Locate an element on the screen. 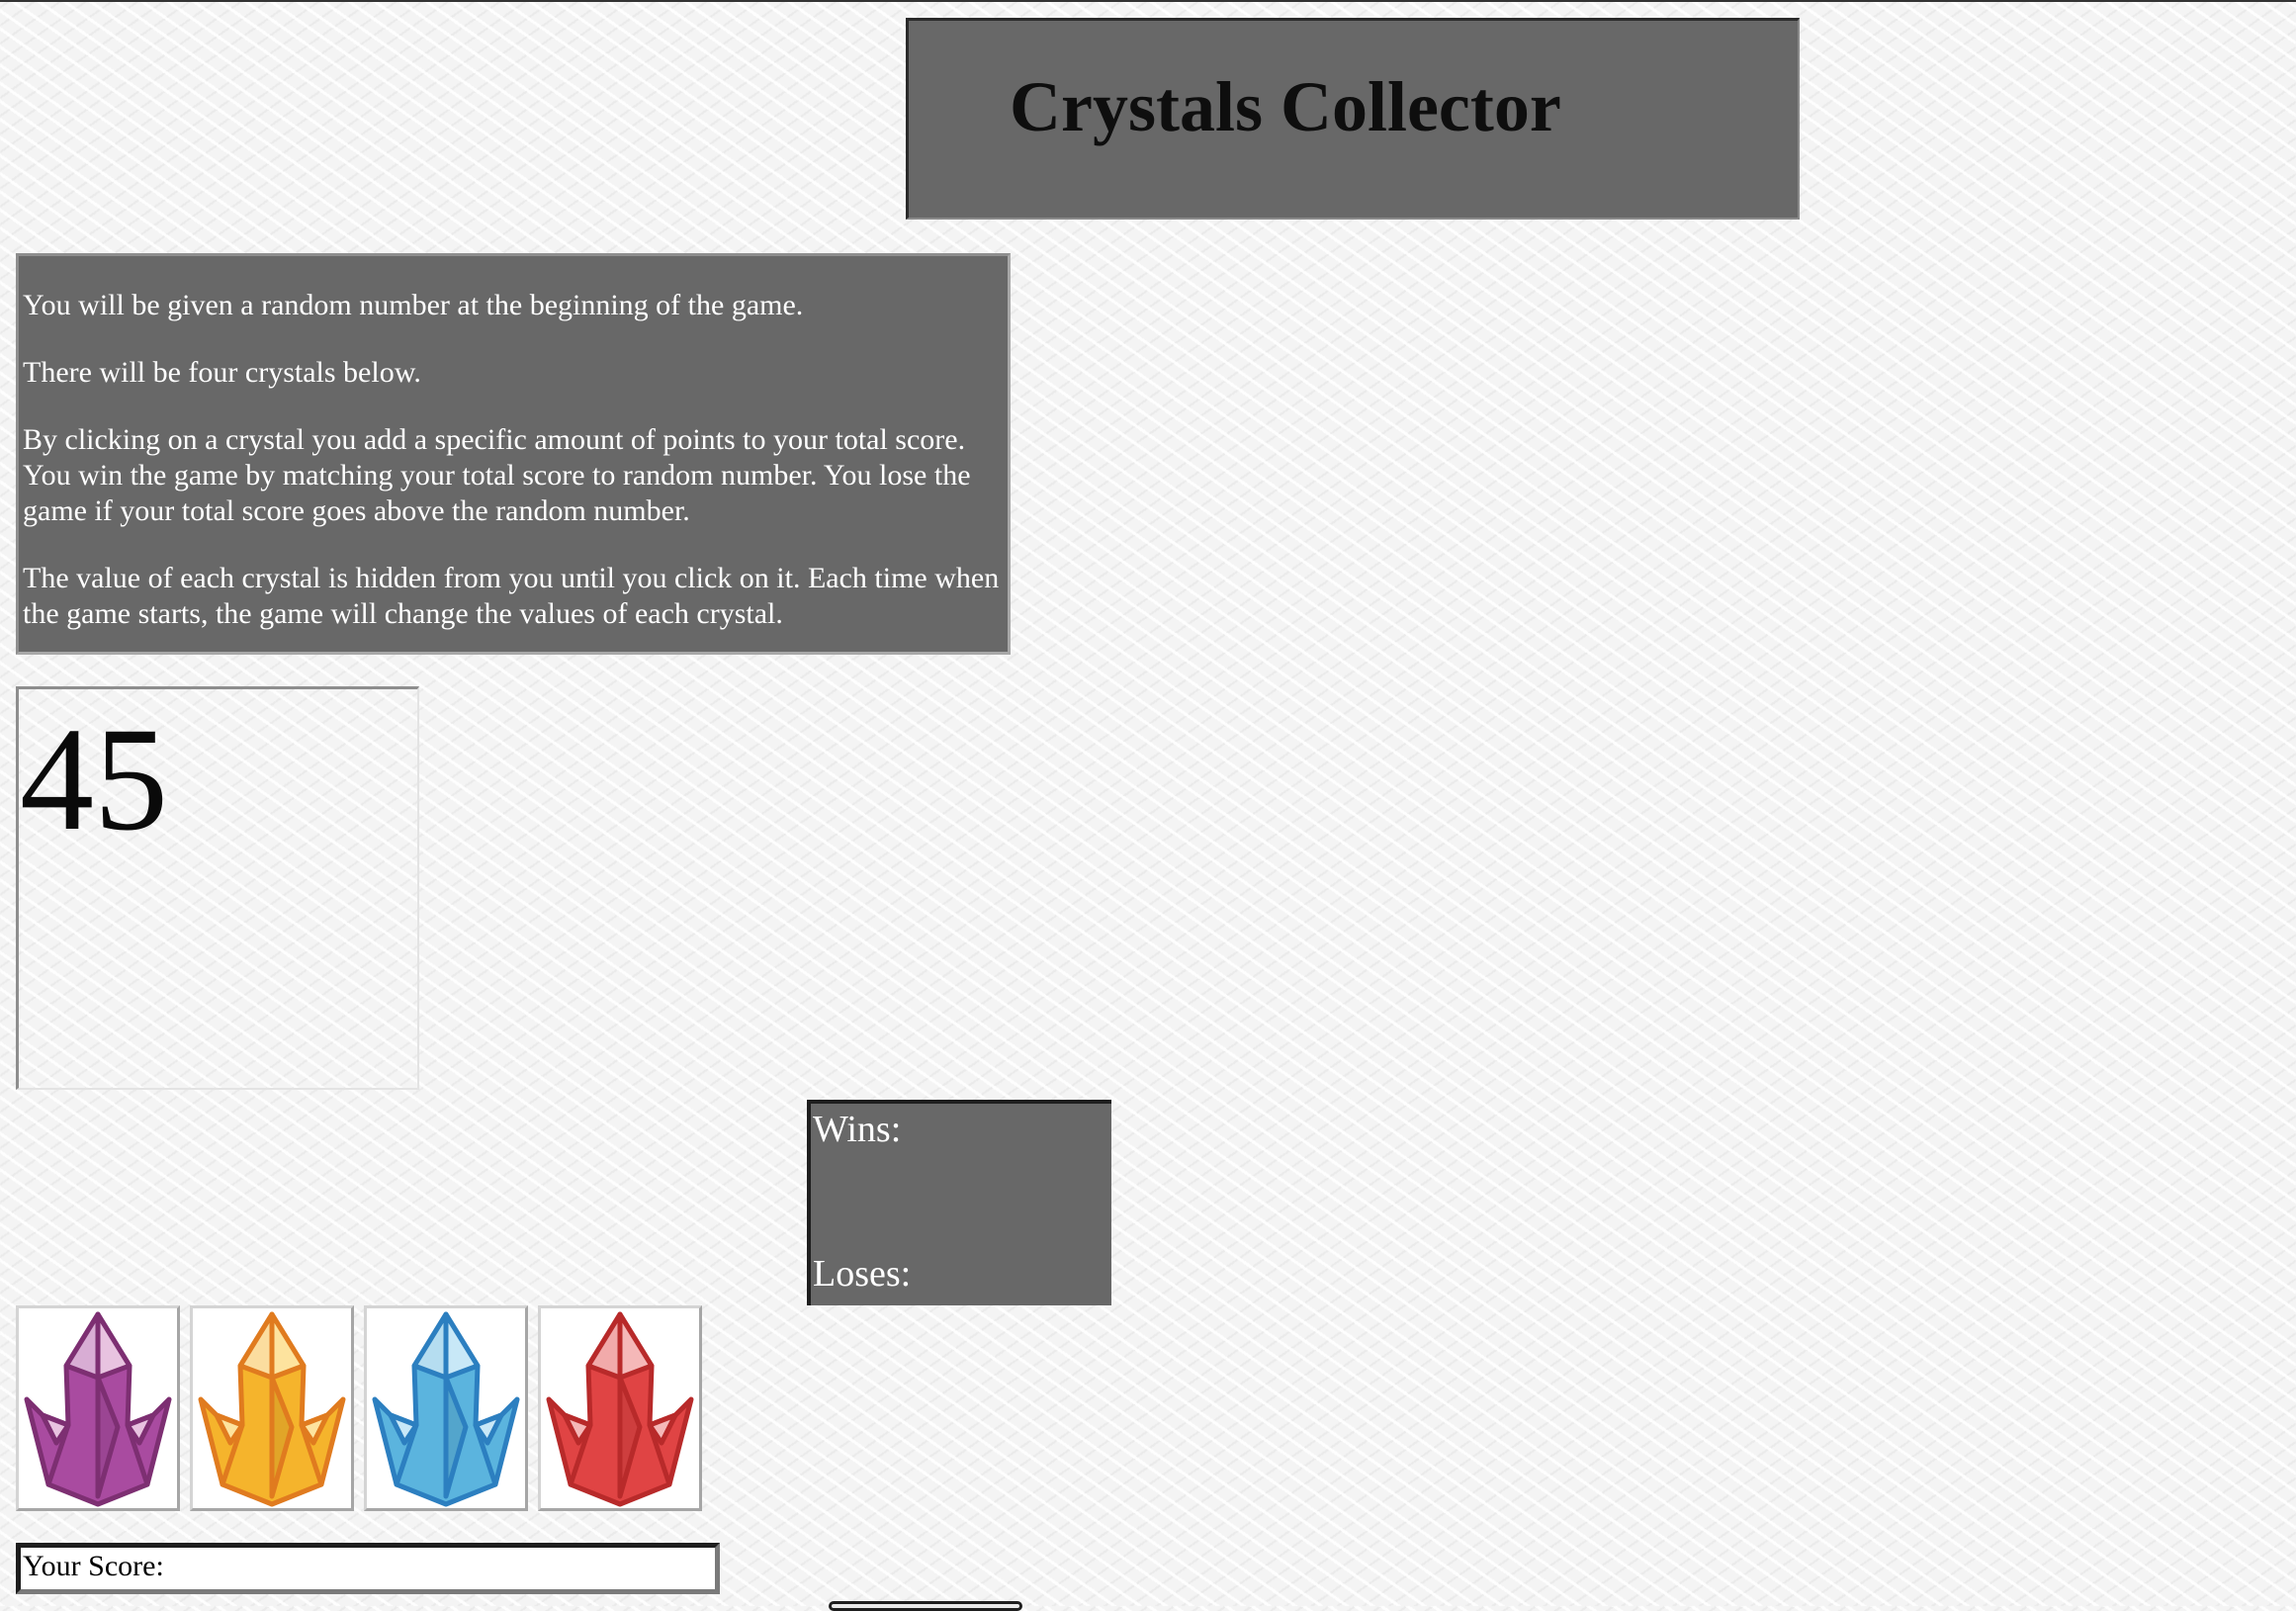 Image resolution: width=2296 pixels, height=1611 pixels. red-crystal-icon is located at coordinates (620, 1409).